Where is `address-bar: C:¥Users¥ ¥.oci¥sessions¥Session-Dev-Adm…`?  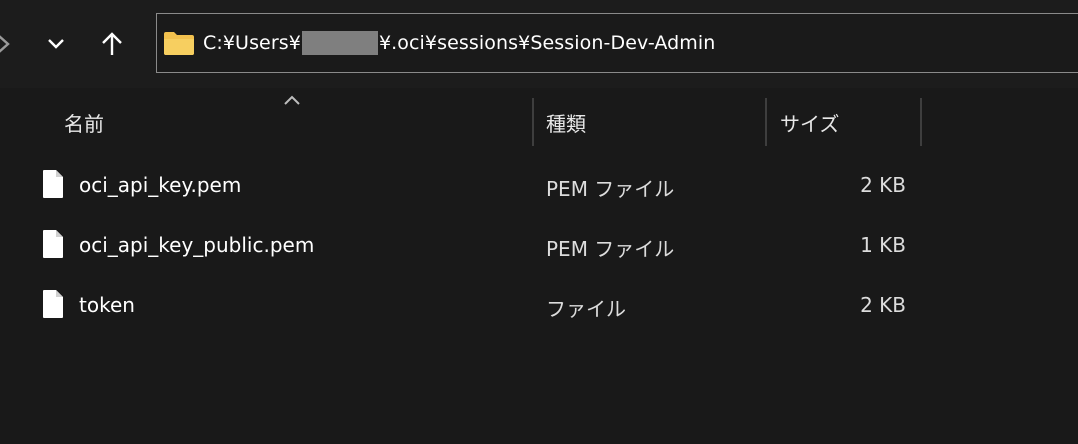 address-bar: C:¥Users¥ ¥.oci¥sessions¥Session-Dev-Adm… is located at coordinates (617, 43).